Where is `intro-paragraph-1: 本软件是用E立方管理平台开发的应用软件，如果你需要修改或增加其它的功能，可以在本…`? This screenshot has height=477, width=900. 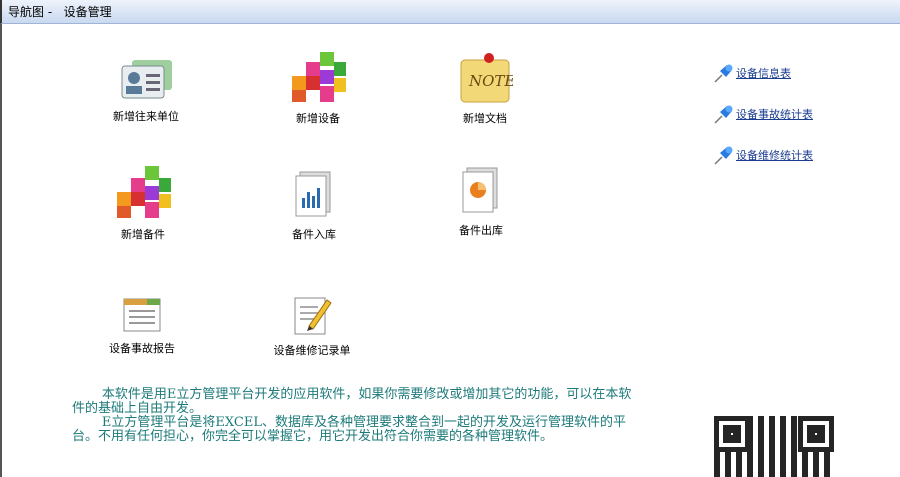
intro-paragraph-1: 本软件是用E立方管理平台开发的应用软件，如果你需要修改或增加其它的功能，可以在本… is located at coordinates (352, 401).